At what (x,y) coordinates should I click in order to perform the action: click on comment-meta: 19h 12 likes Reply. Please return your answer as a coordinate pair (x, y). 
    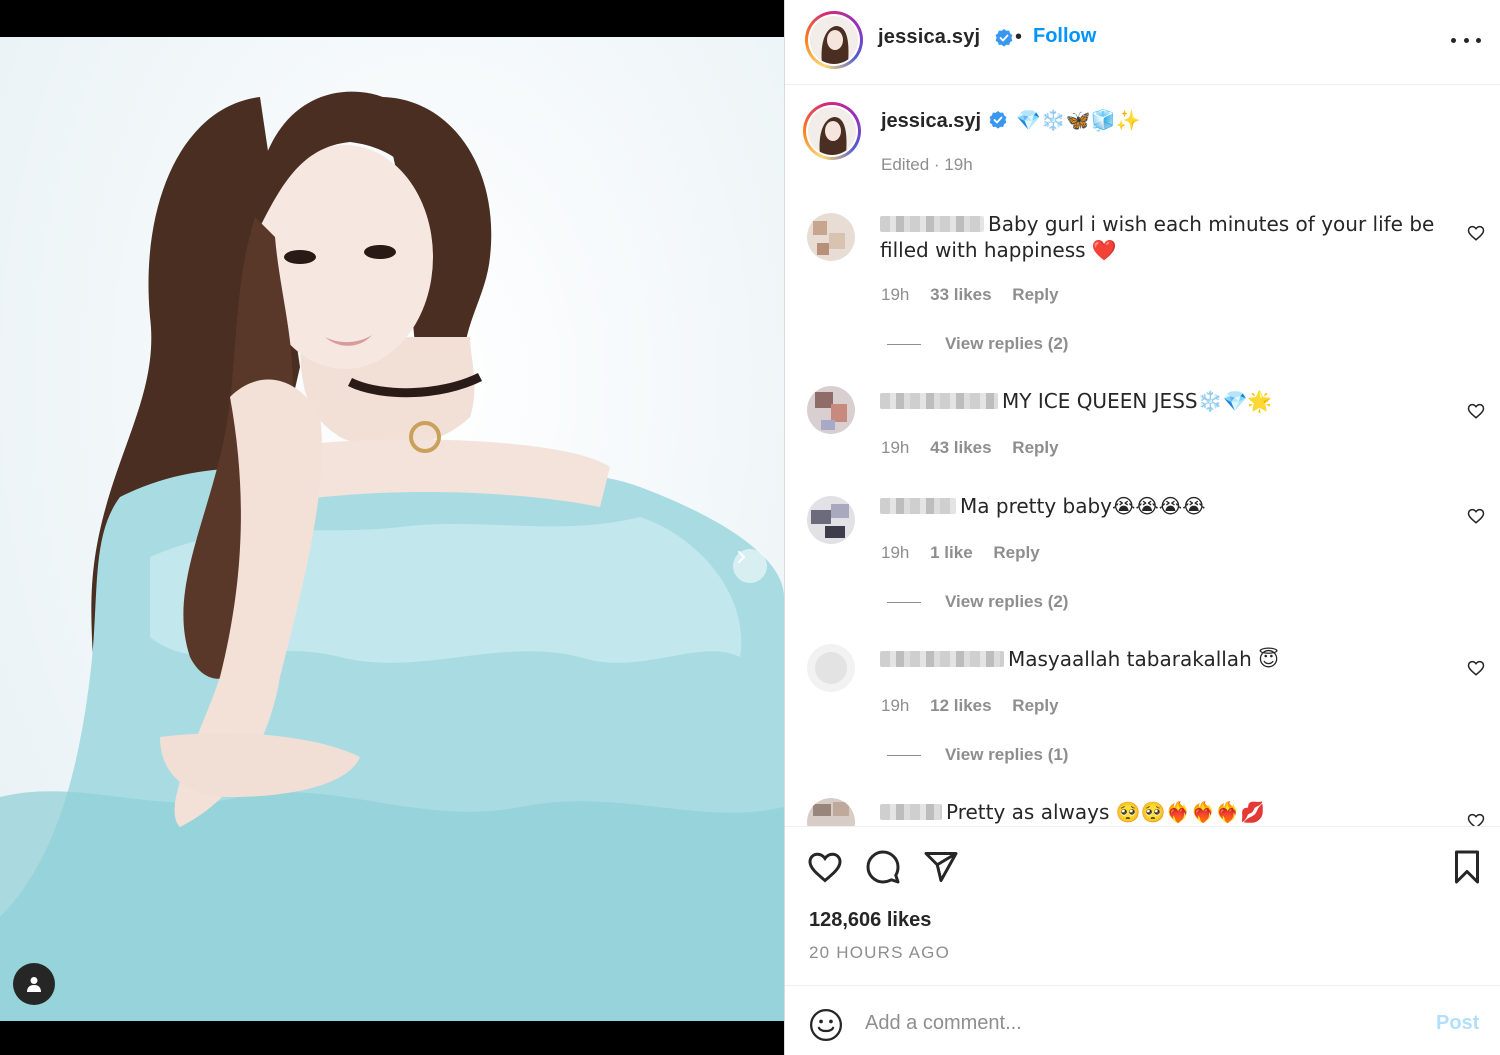
    Looking at the image, I should click on (978, 706).